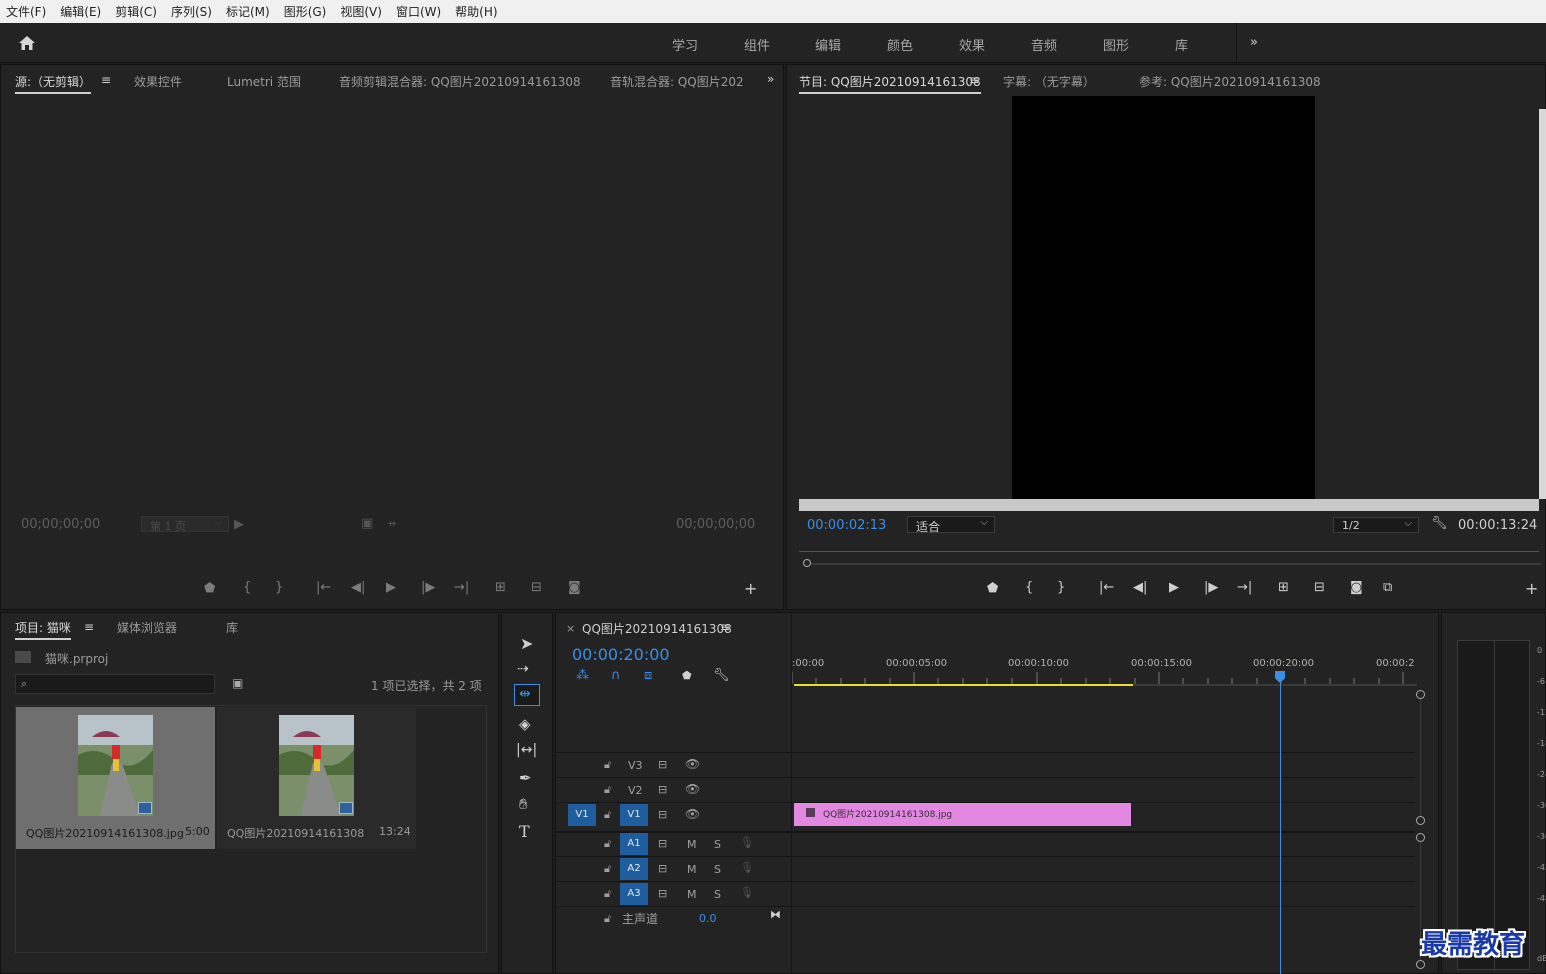 The width and height of the screenshot is (1546, 974). I want to click on v-scroll-track, so click(1420, 757).